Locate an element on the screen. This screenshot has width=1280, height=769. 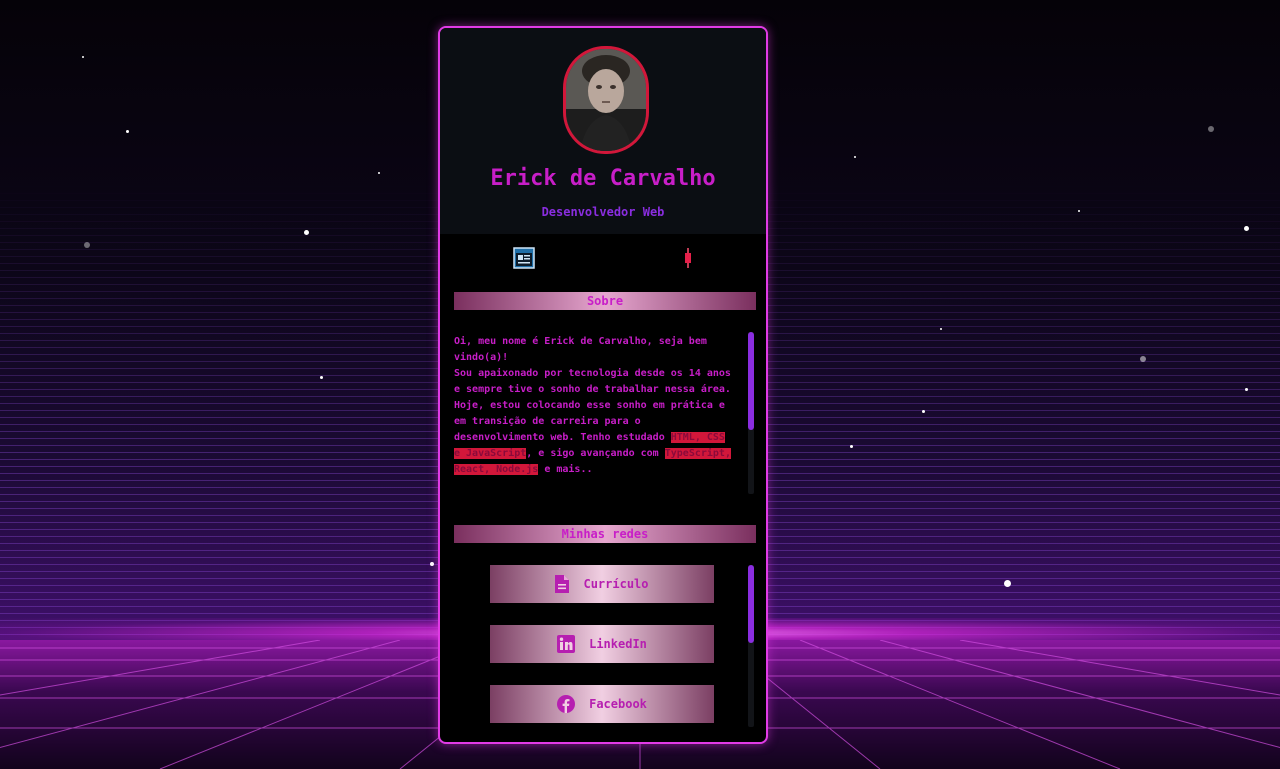
avatar is located at coordinates (606, 100).